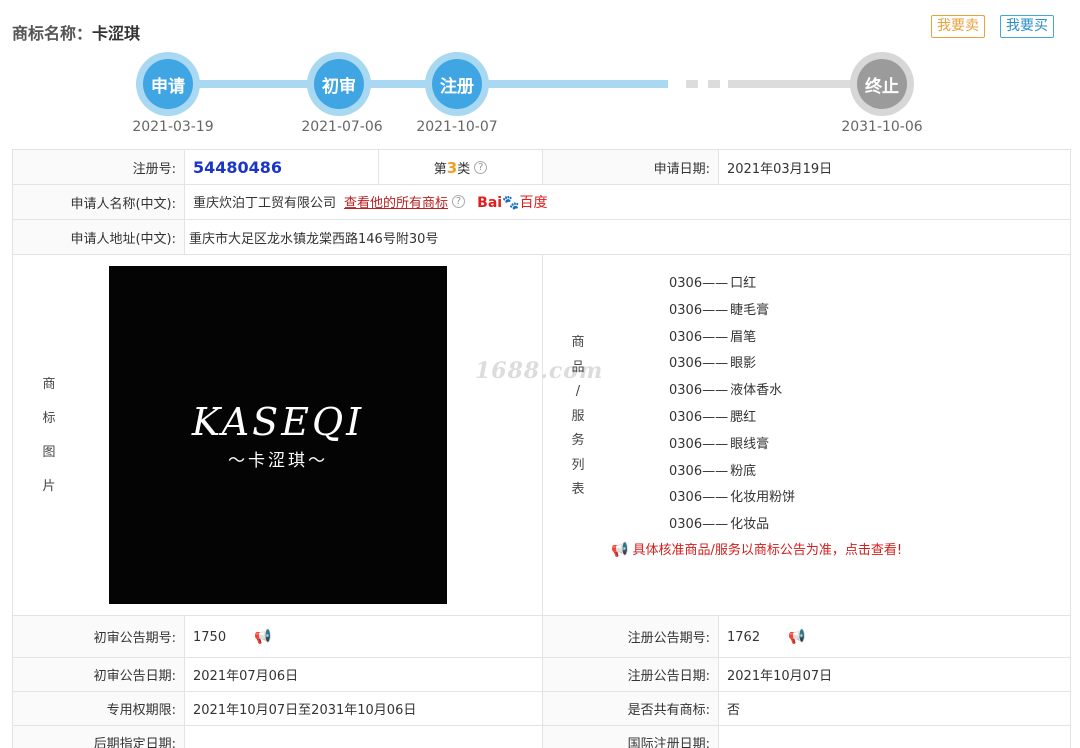  What do you see at coordinates (732, 498) in the screenshot?
I see `list-item: 0306—— 化妆用粉饼` at bounding box center [732, 498].